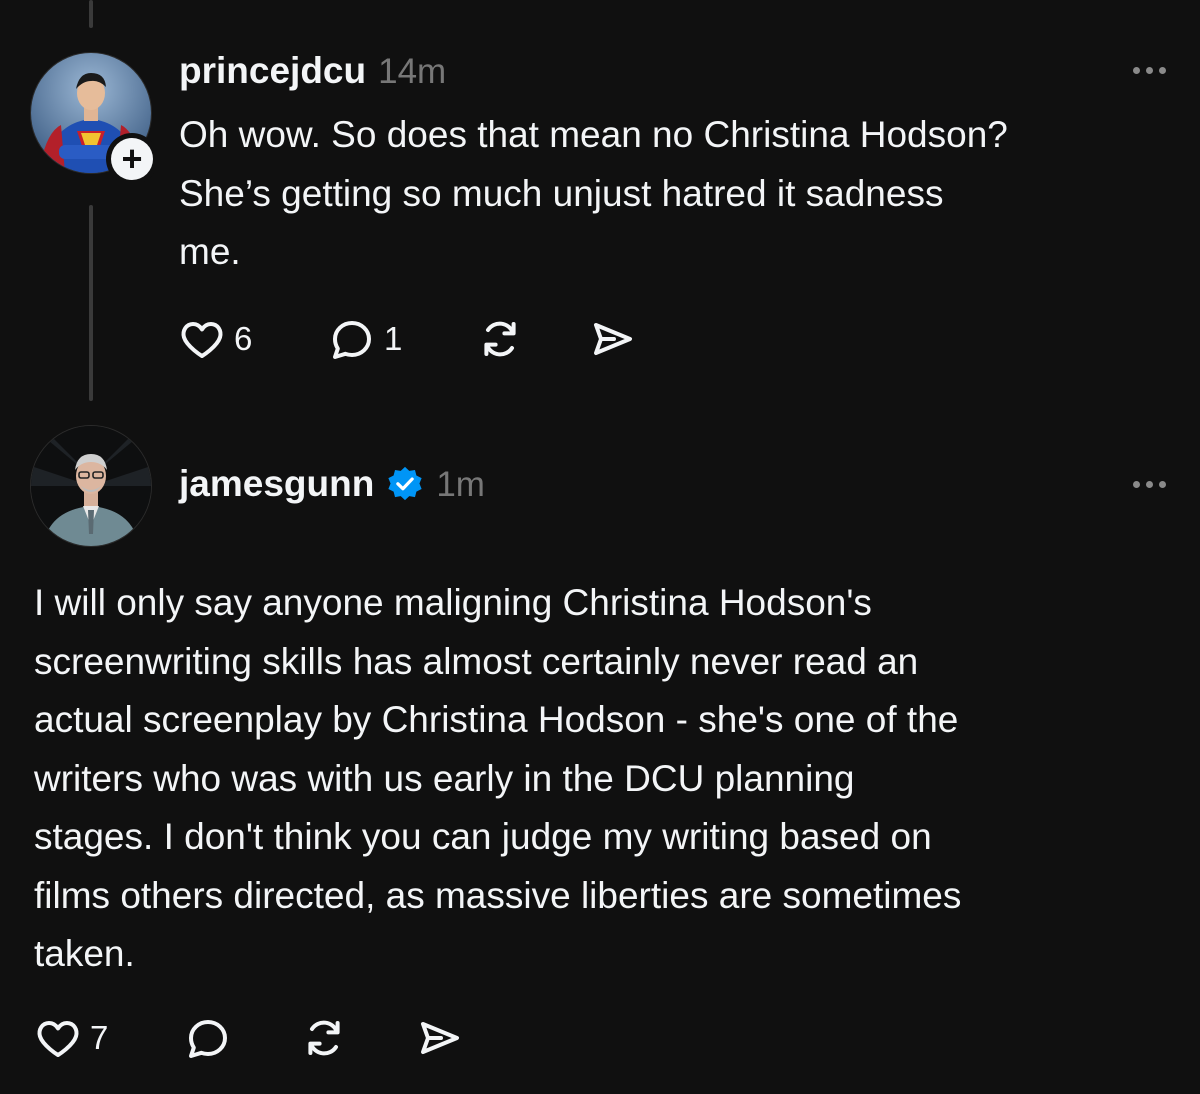 This screenshot has width=1200, height=1094. I want to click on thread-line, so click(91, 303).